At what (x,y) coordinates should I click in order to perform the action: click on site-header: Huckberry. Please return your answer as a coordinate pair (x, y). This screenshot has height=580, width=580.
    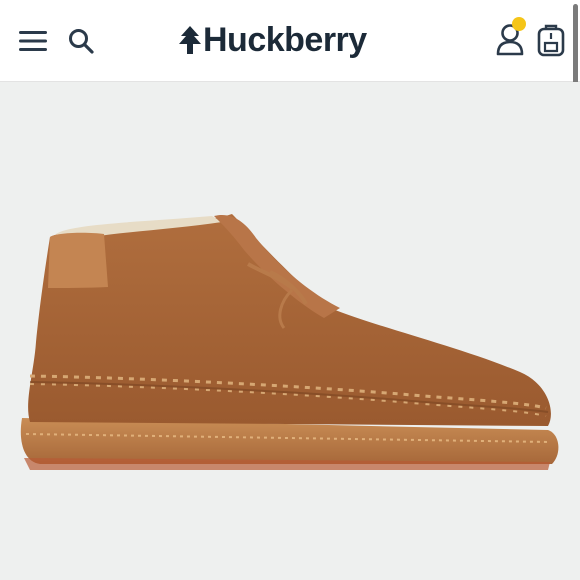
    Looking at the image, I should click on (290, 41).